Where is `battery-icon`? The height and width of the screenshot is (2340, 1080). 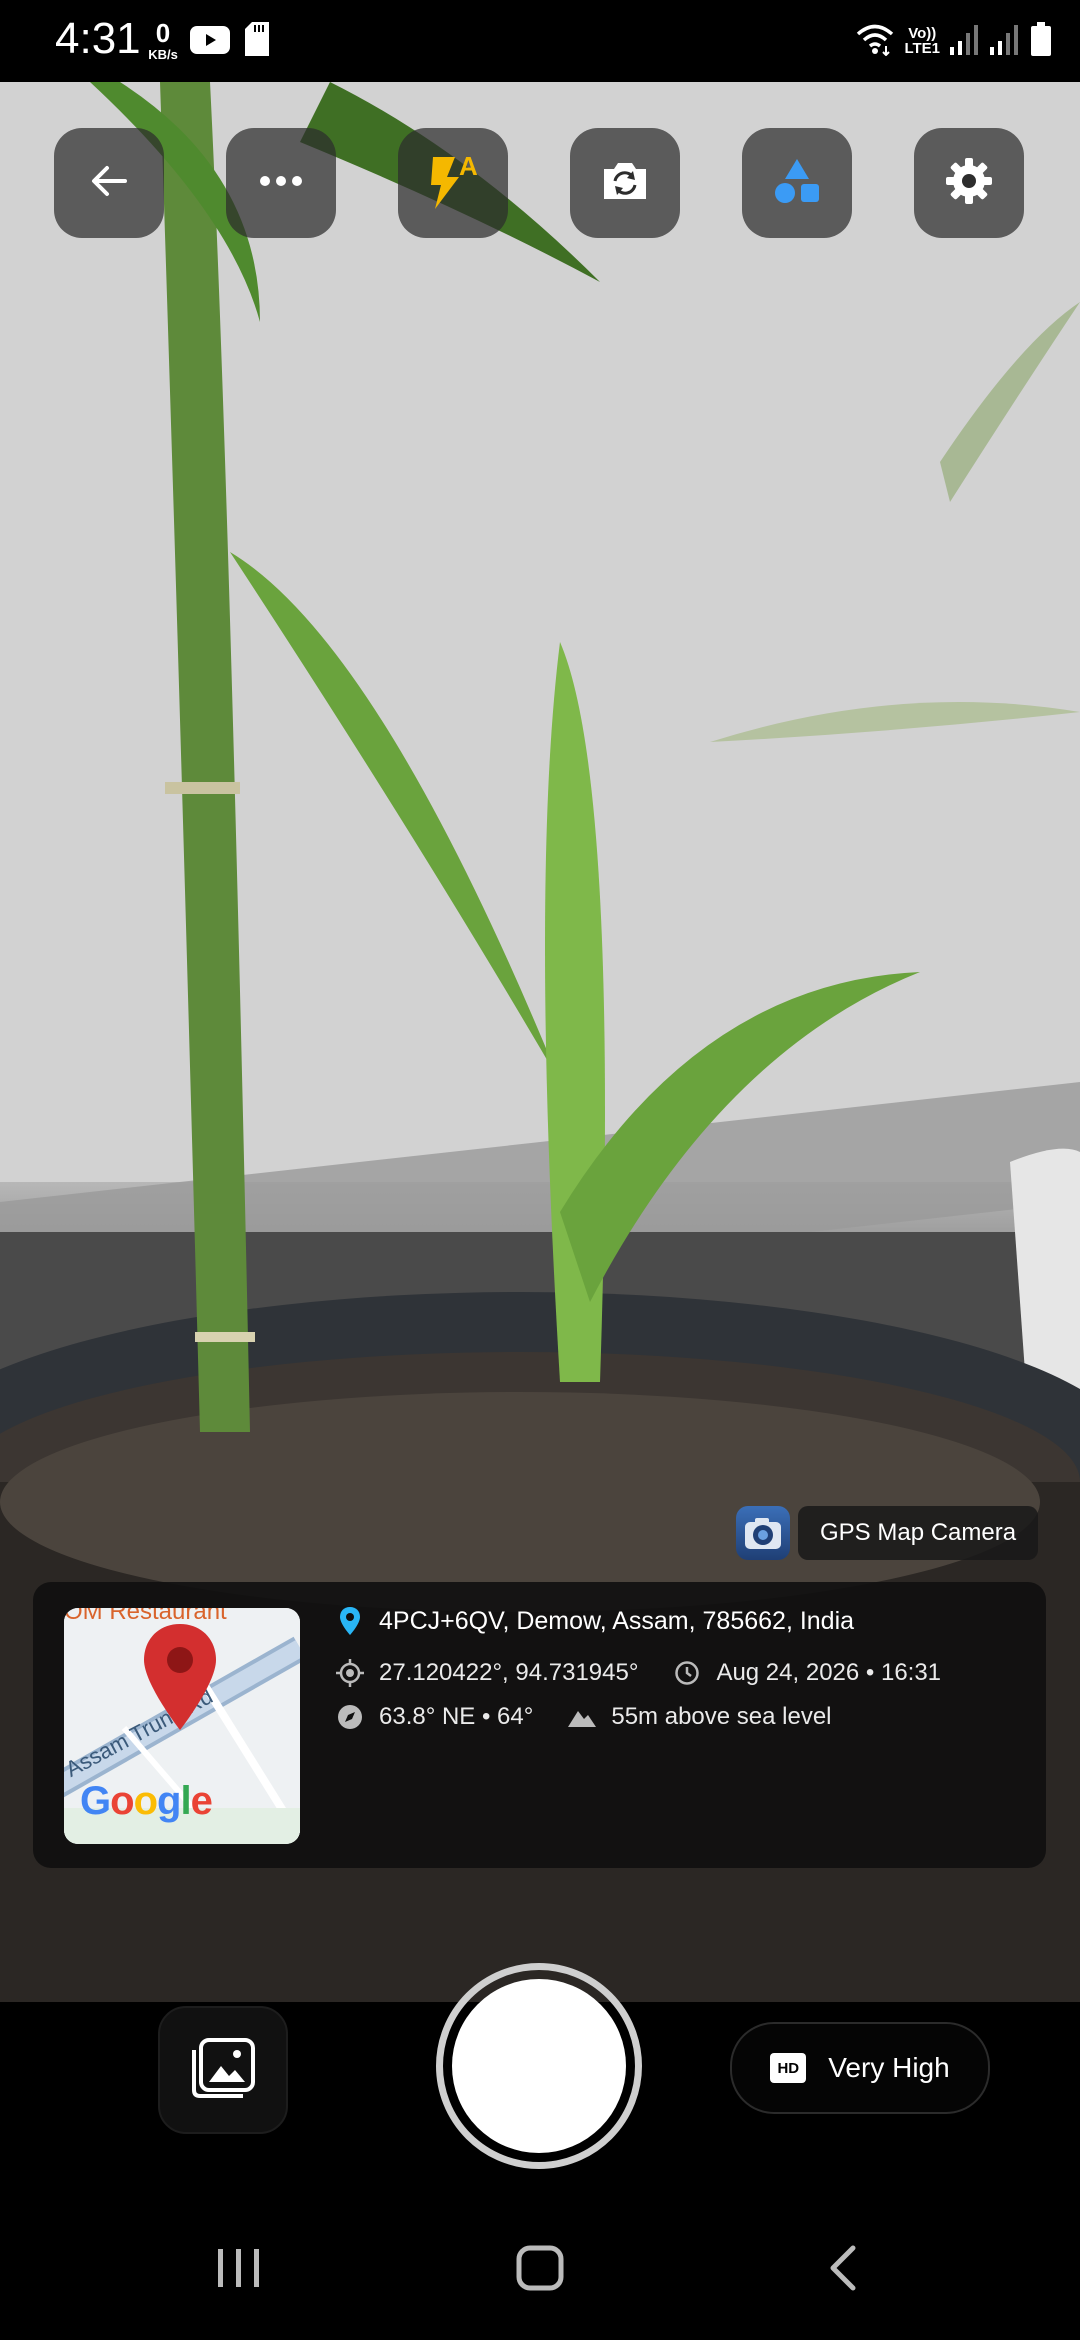 battery-icon is located at coordinates (1041, 41).